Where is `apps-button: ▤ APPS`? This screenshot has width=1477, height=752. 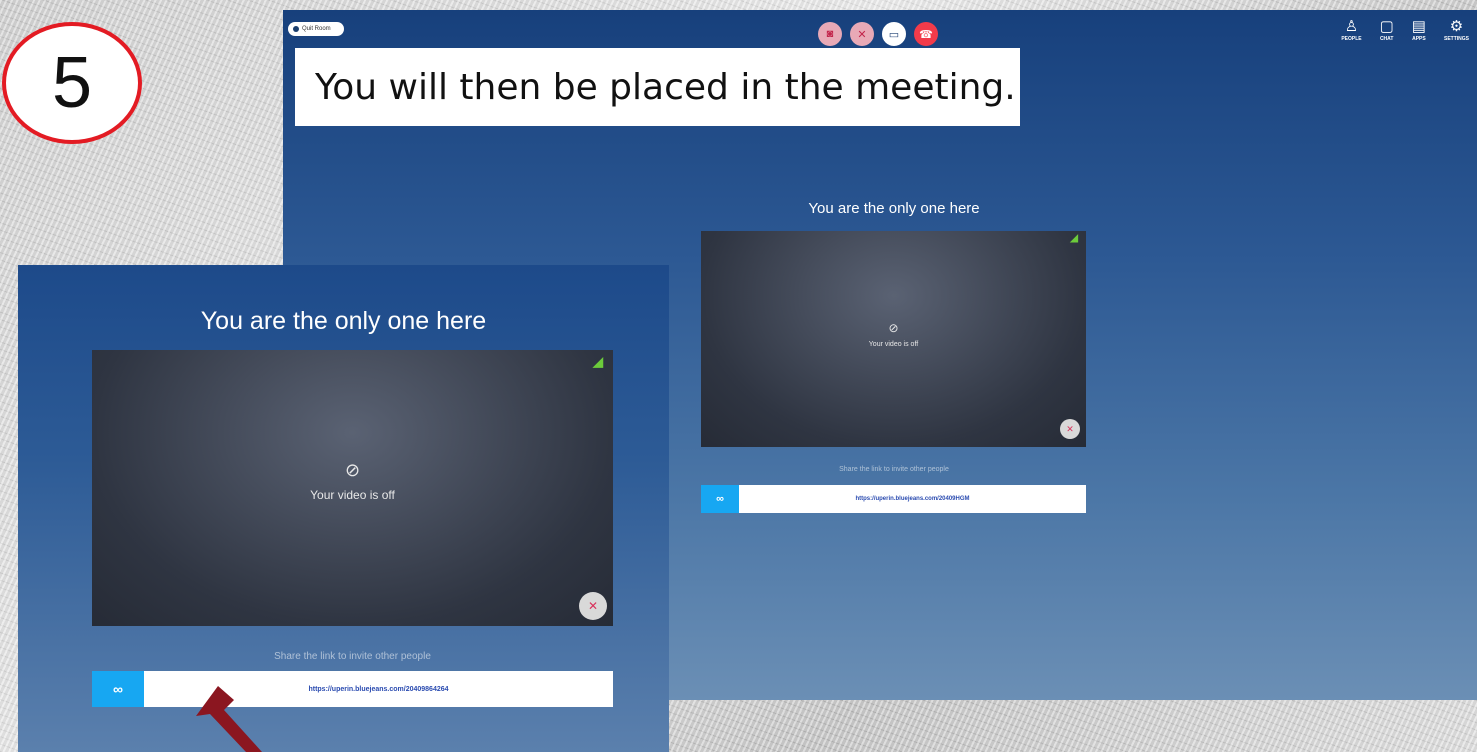 apps-button: ▤ APPS is located at coordinates (1419, 30).